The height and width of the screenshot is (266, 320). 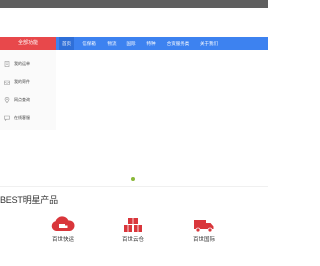 I want to click on category-sidebar: 我的运单 我的寄件 网点查询 在线客服, so click(x=28, y=90).